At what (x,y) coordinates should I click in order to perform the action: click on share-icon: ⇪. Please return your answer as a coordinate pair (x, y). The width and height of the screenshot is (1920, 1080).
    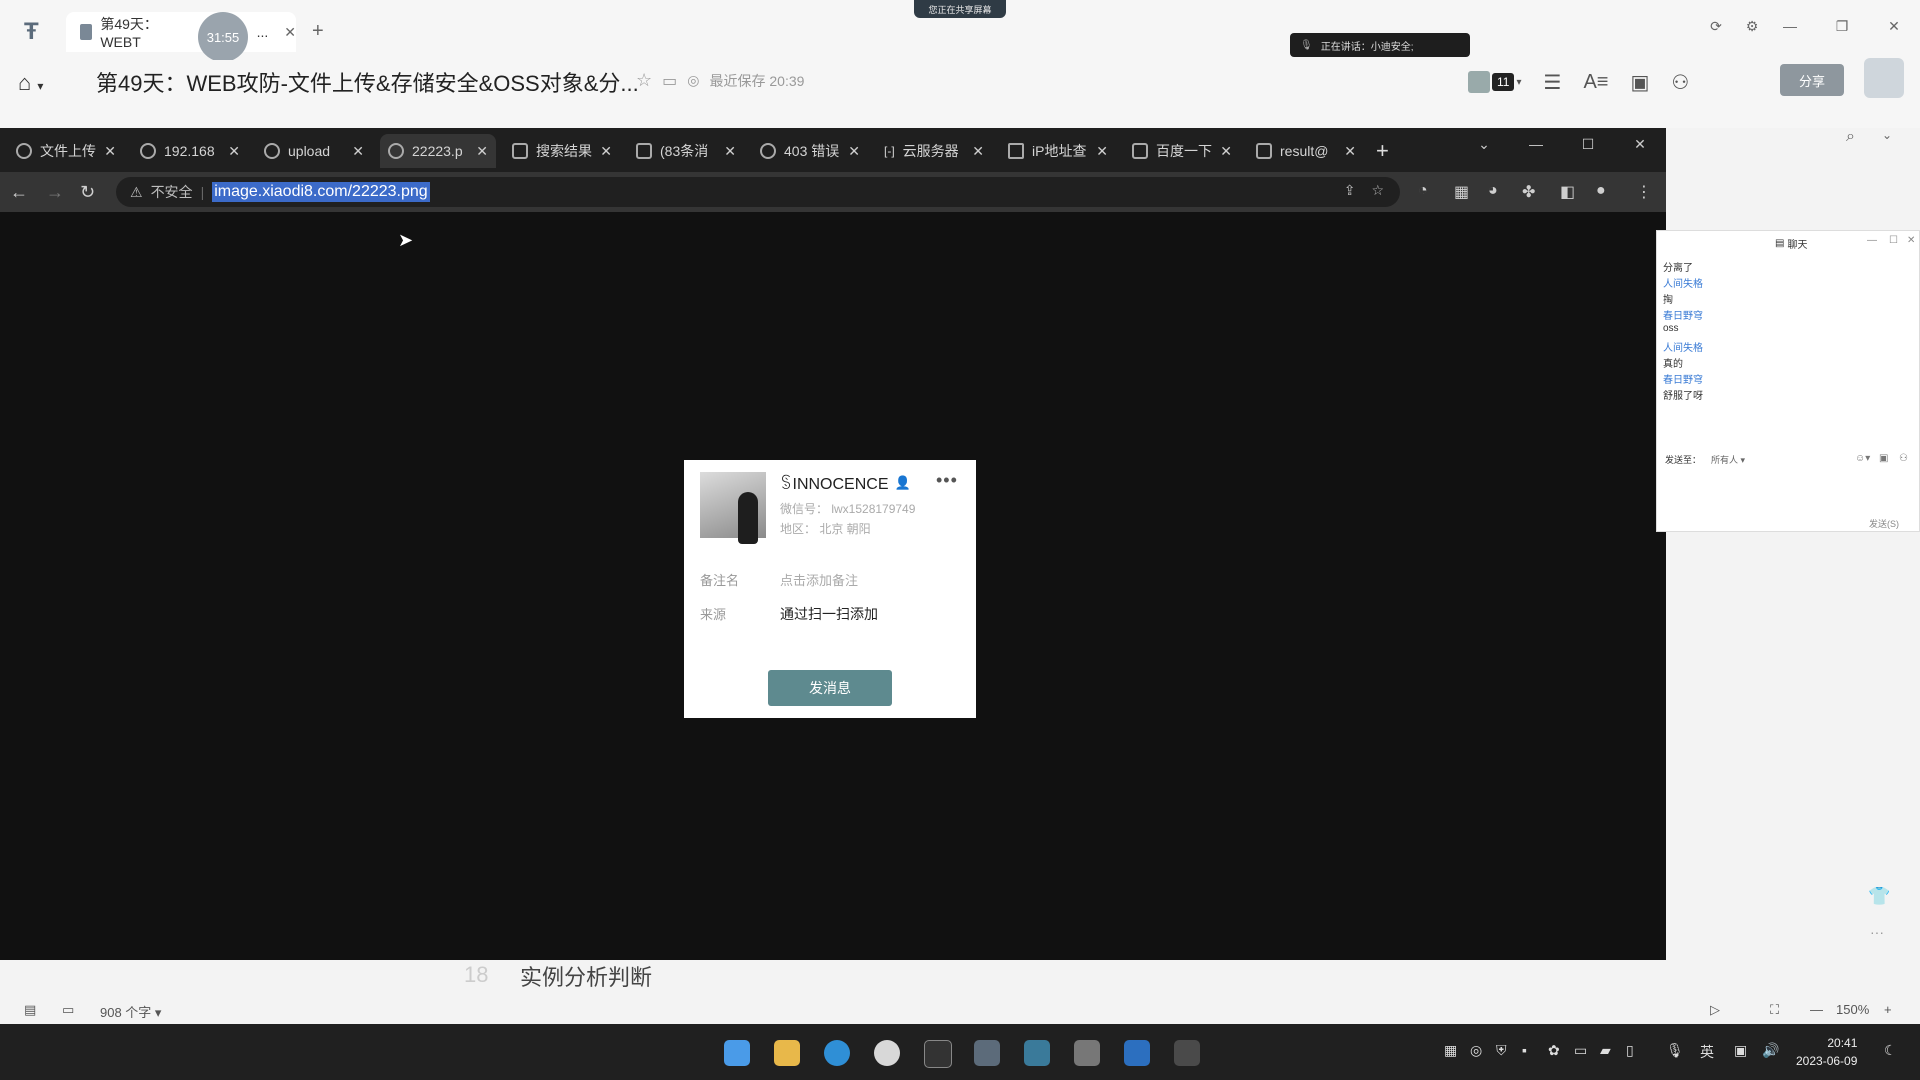
    Looking at the image, I should click on (1350, 190).